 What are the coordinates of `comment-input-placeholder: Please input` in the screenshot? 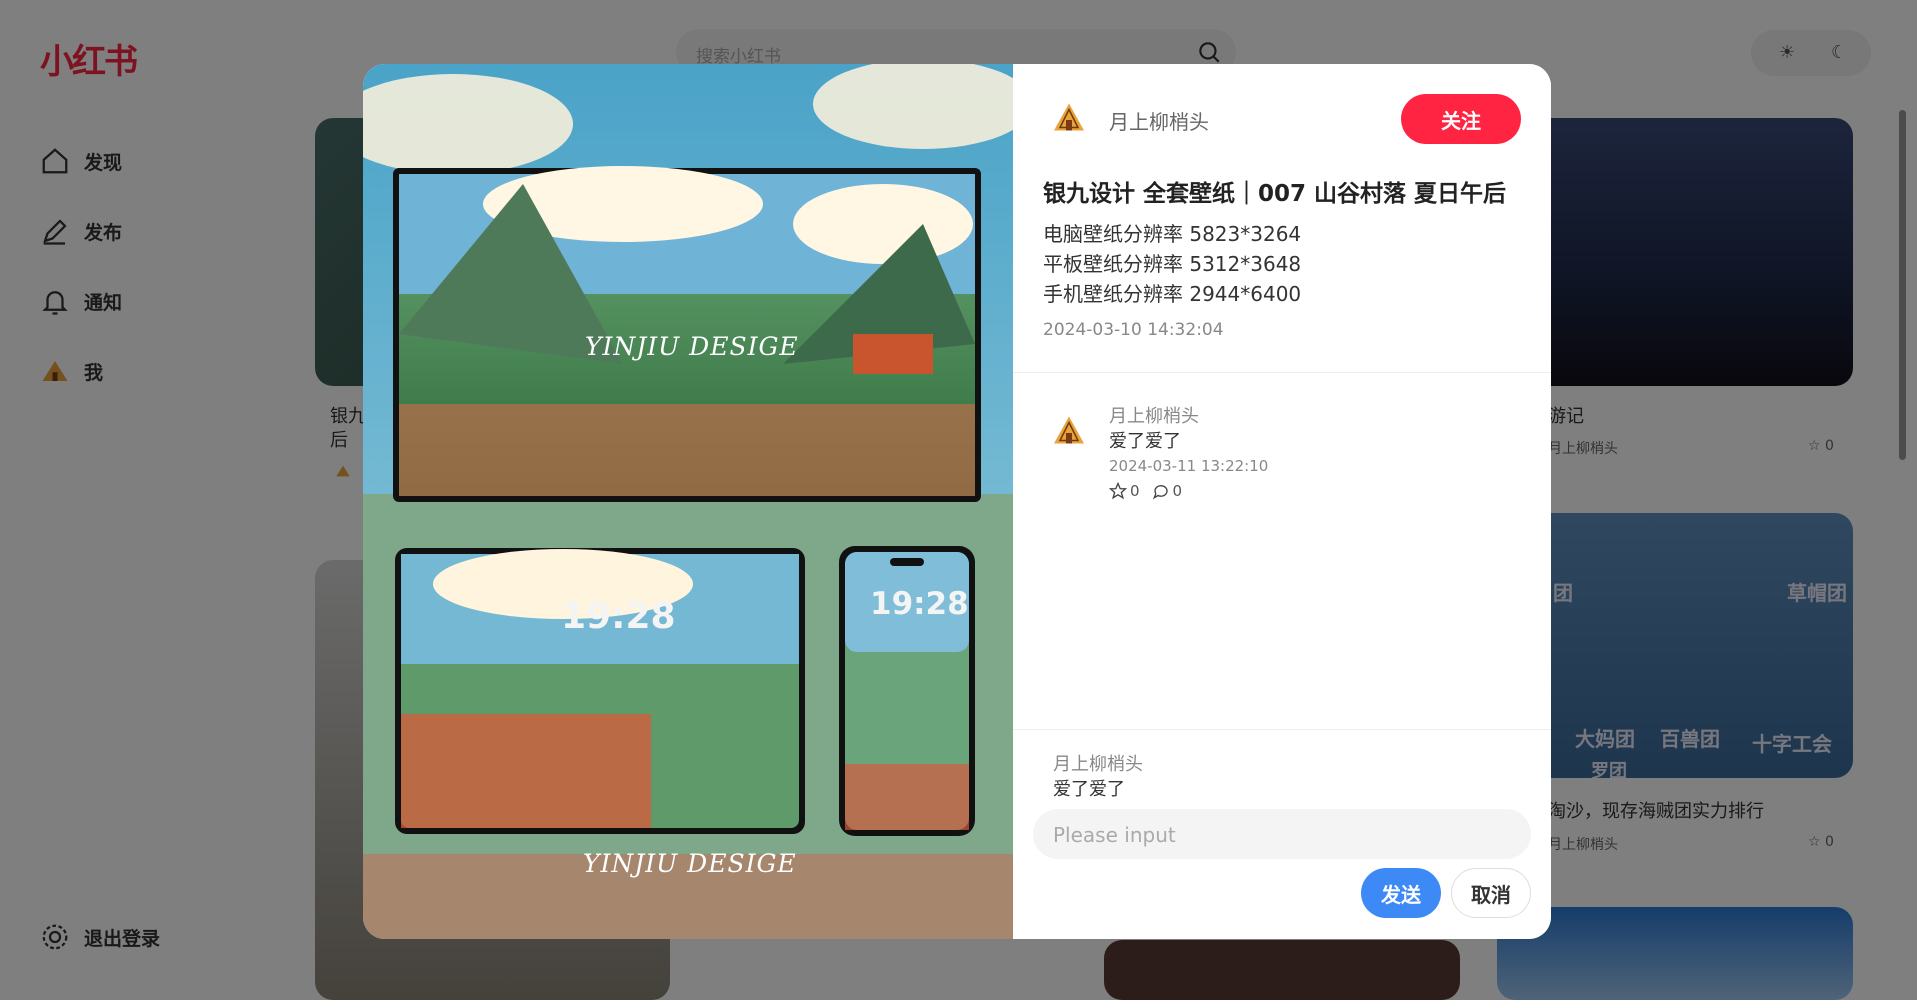 It's located at (1114, 835).